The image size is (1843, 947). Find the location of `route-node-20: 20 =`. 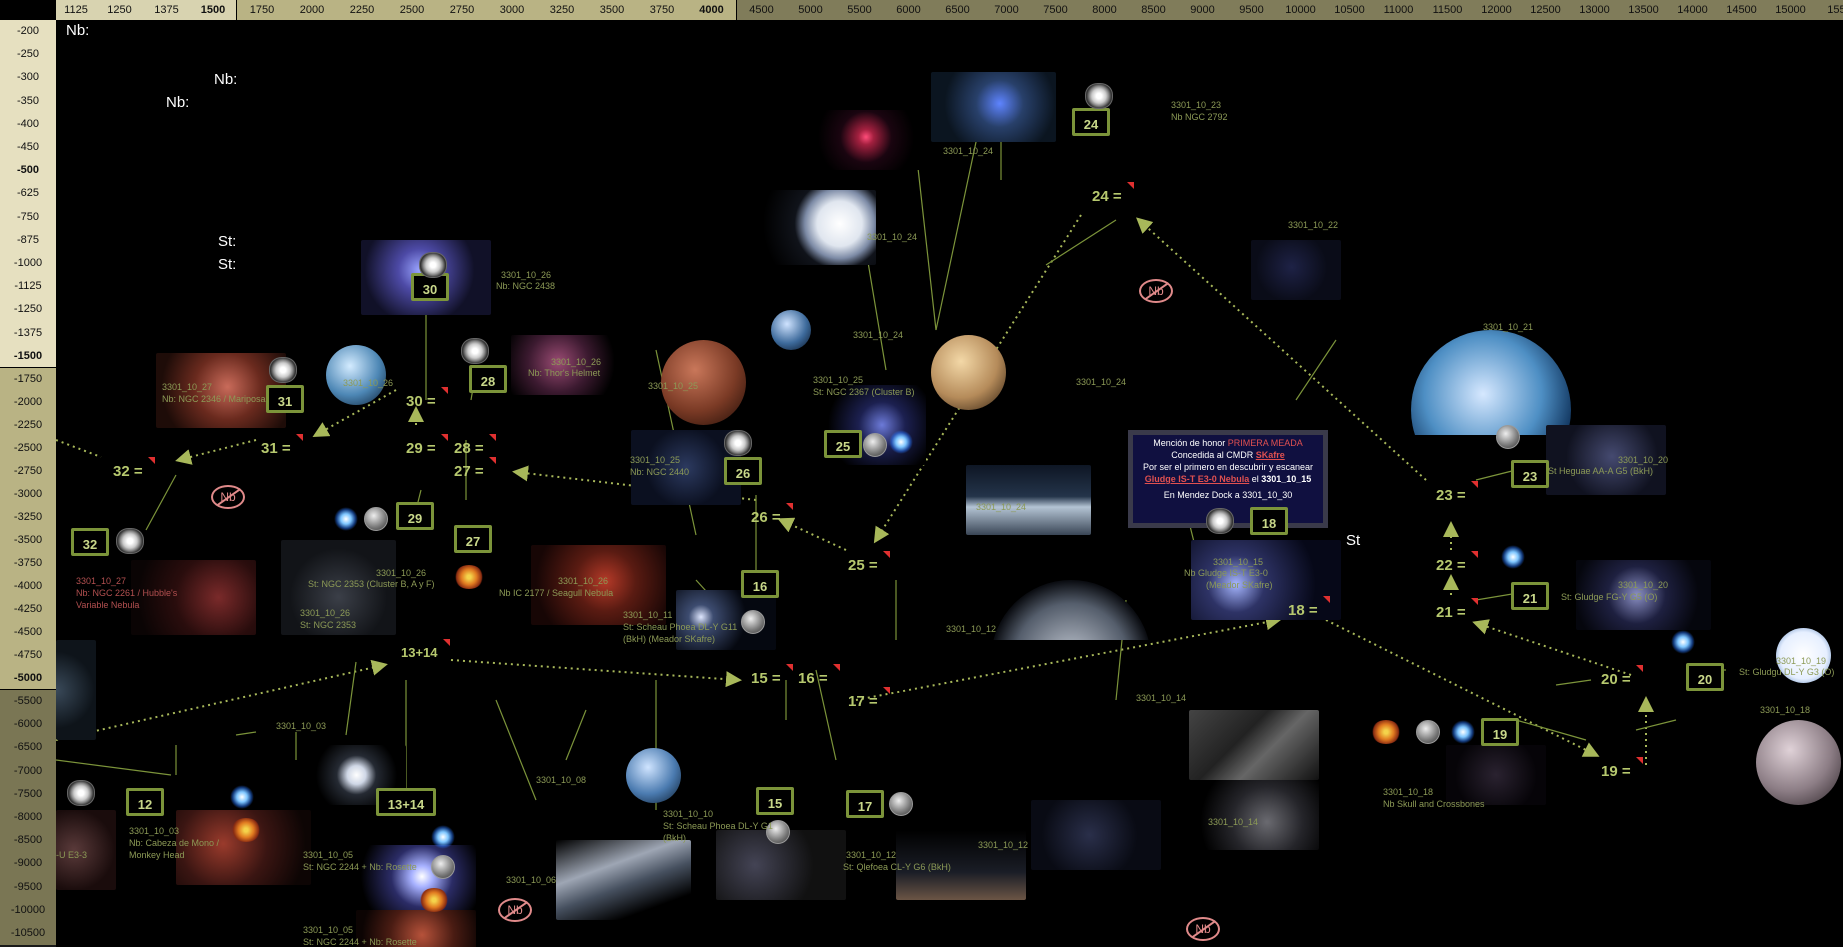

route-node-20: 20 = is located at coordinates (1622, 676).